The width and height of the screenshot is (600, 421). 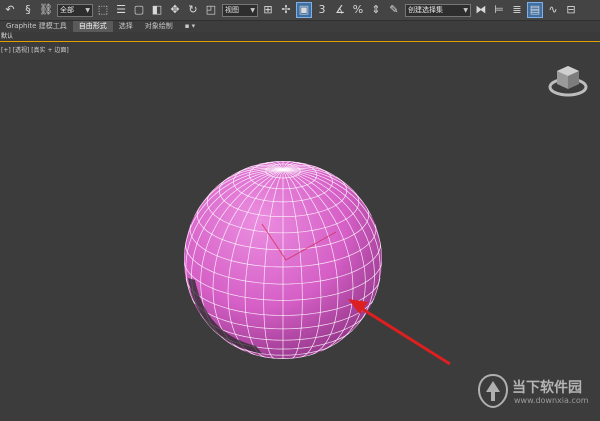 What do you see at coordinates (571, 10) in the screenshot?
I see `schematic-icon: ⊟` at bounding box center [571, 10].